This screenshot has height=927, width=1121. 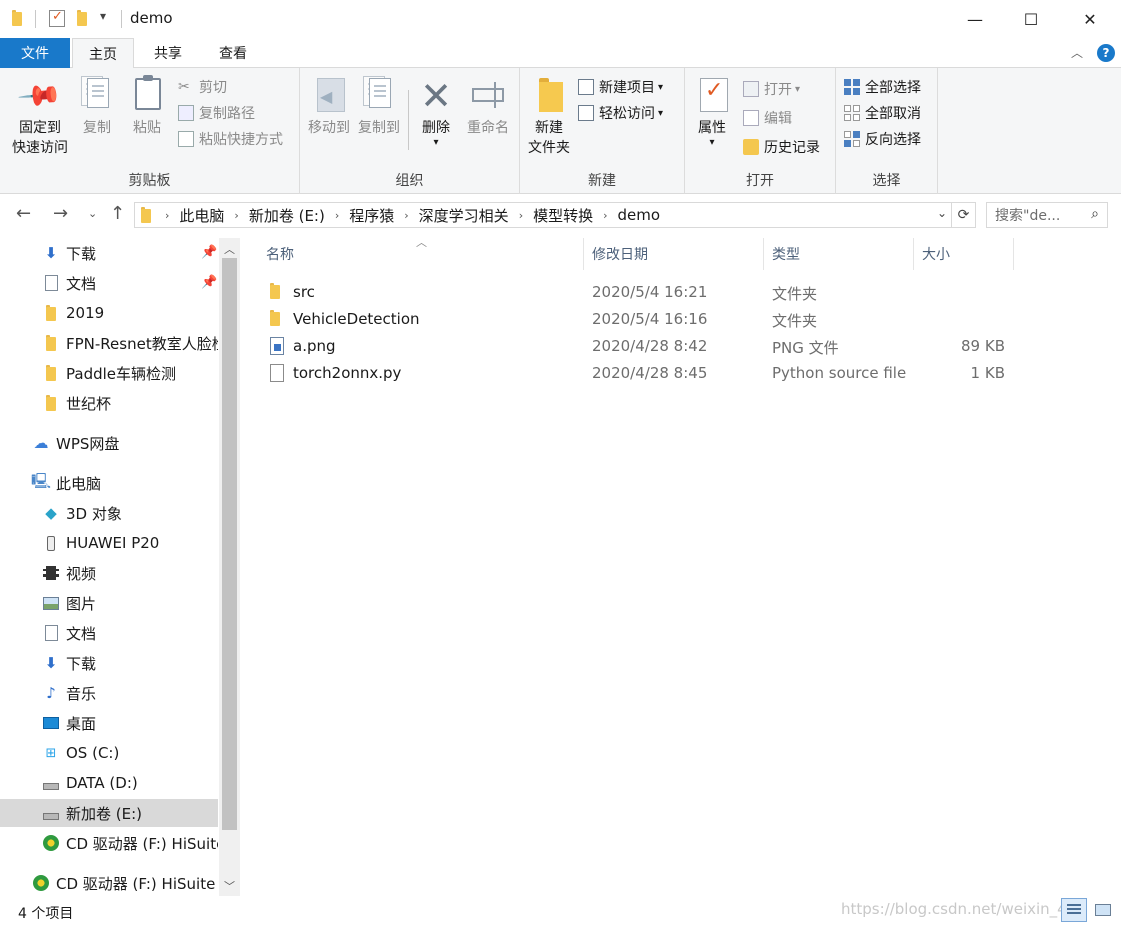 I want to click on new-group-label: 新建, so click(x=602, y=181).